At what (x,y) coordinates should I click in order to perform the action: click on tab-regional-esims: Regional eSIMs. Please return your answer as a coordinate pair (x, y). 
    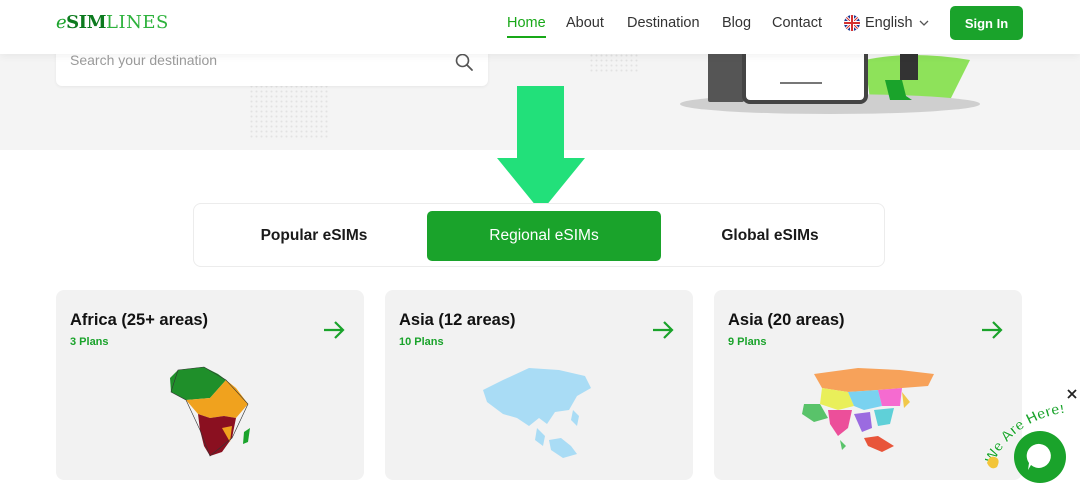
    Looking at the image, I should click on (544, 236).